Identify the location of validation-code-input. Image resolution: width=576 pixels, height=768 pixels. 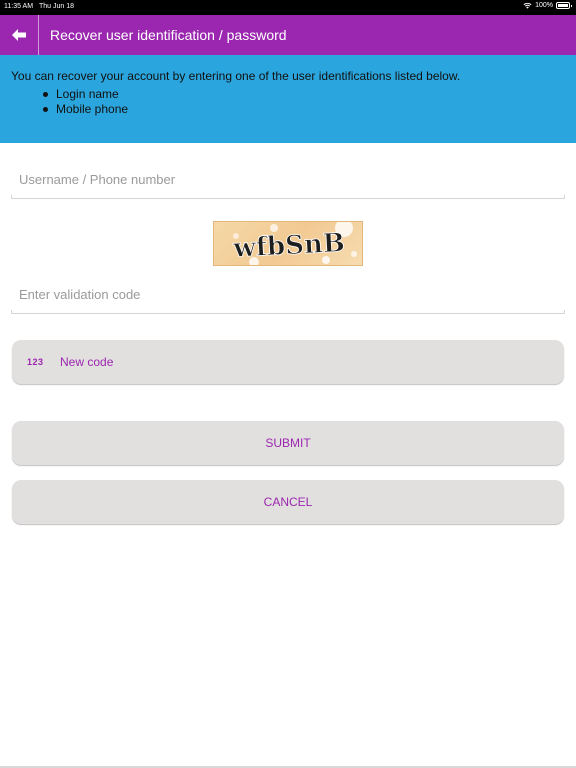
(288, 294).